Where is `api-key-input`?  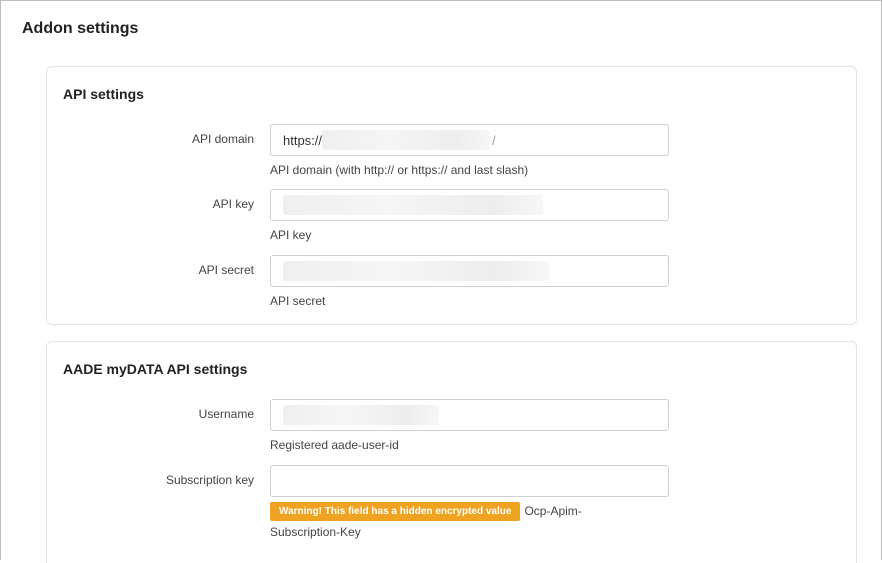
api-key-input is located at coordinates (469, 205).